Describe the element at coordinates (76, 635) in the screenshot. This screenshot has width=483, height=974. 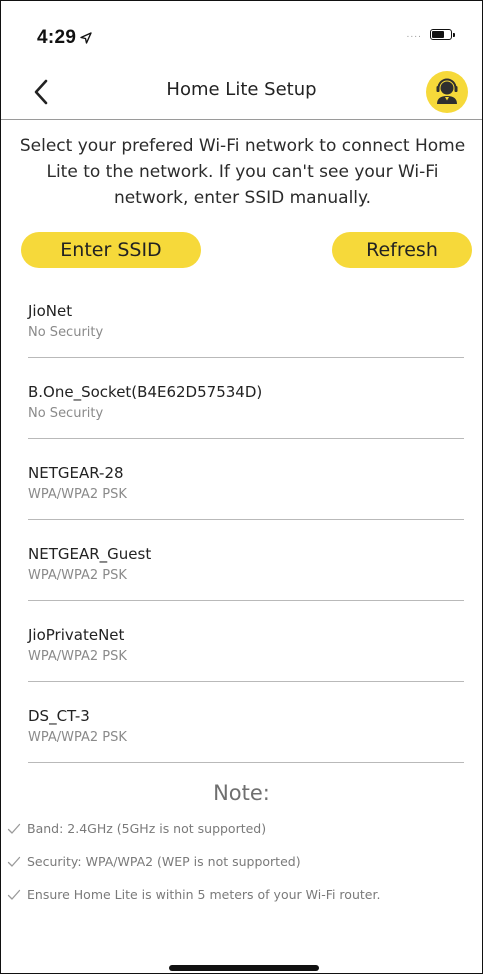
I see `network-name: JioPrivateNet` at that location.